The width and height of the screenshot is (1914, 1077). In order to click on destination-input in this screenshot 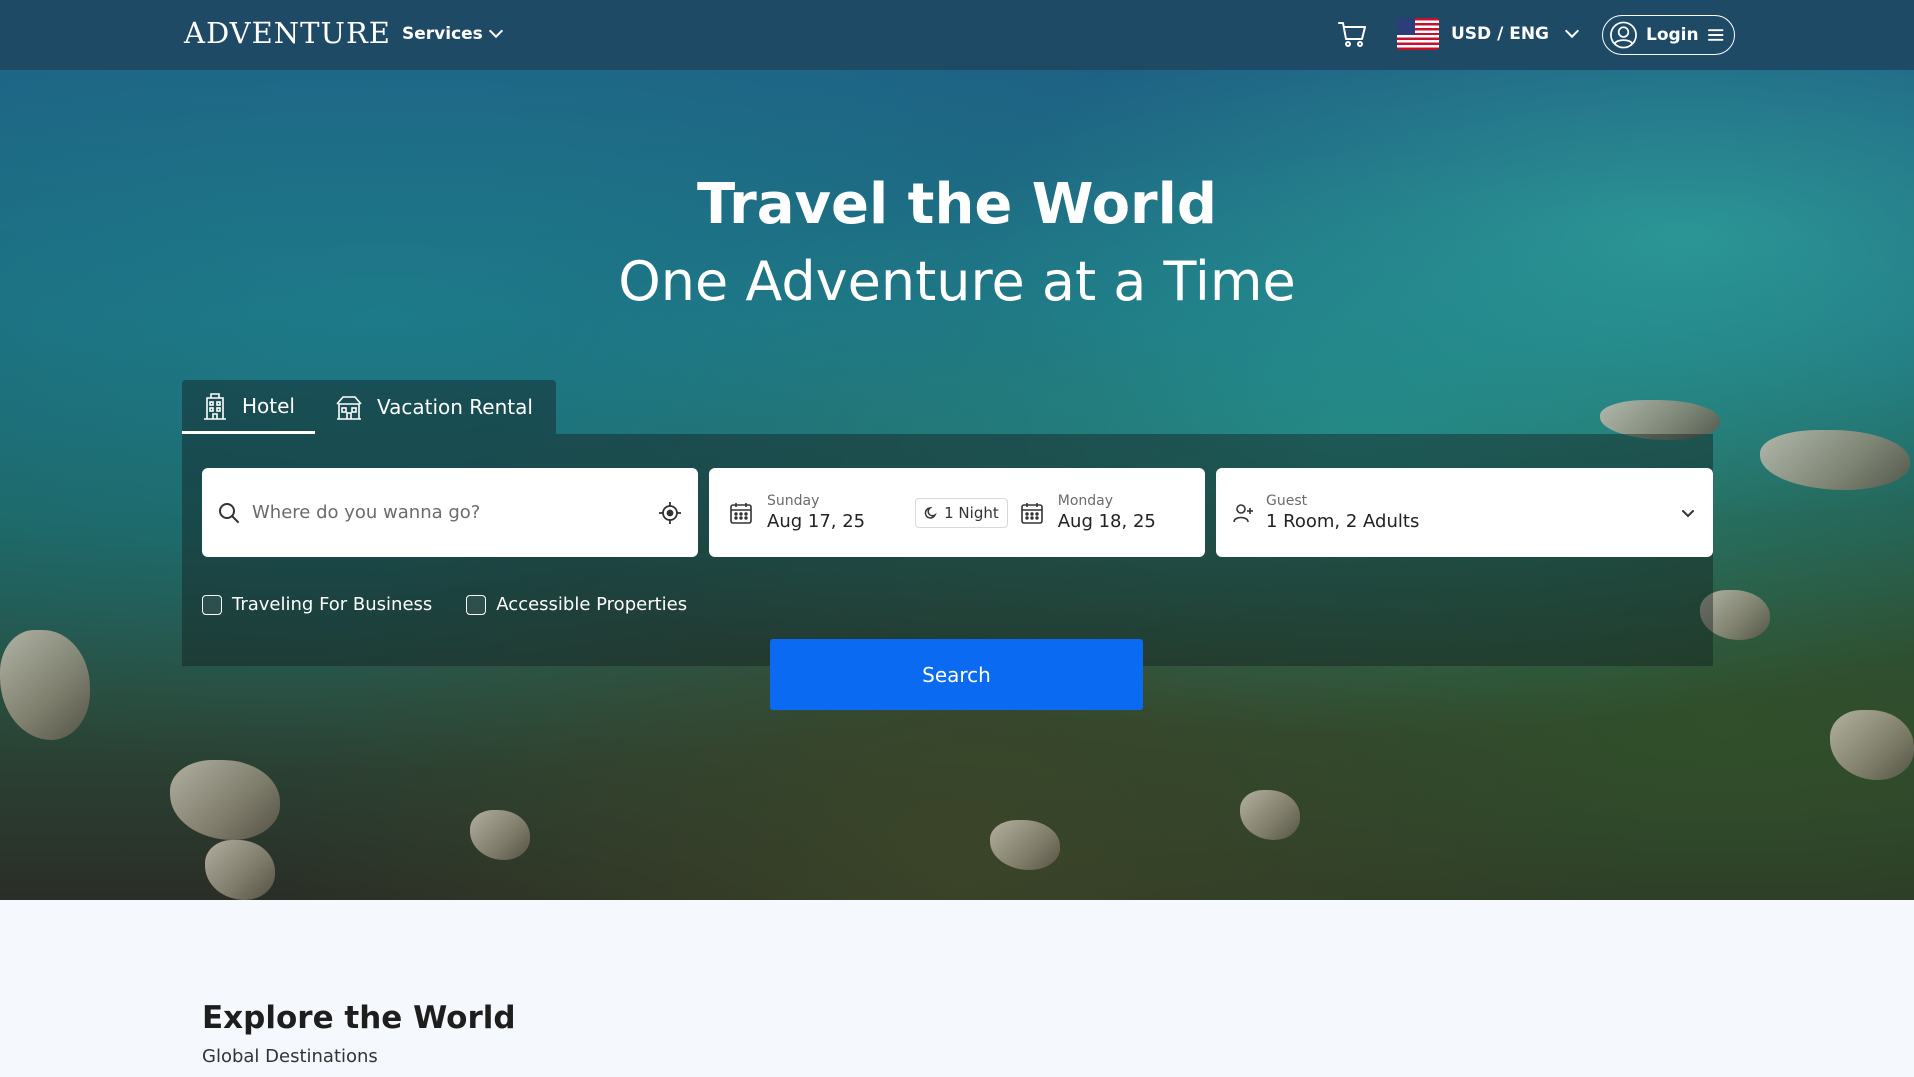, I will do `click(455, 512)`.